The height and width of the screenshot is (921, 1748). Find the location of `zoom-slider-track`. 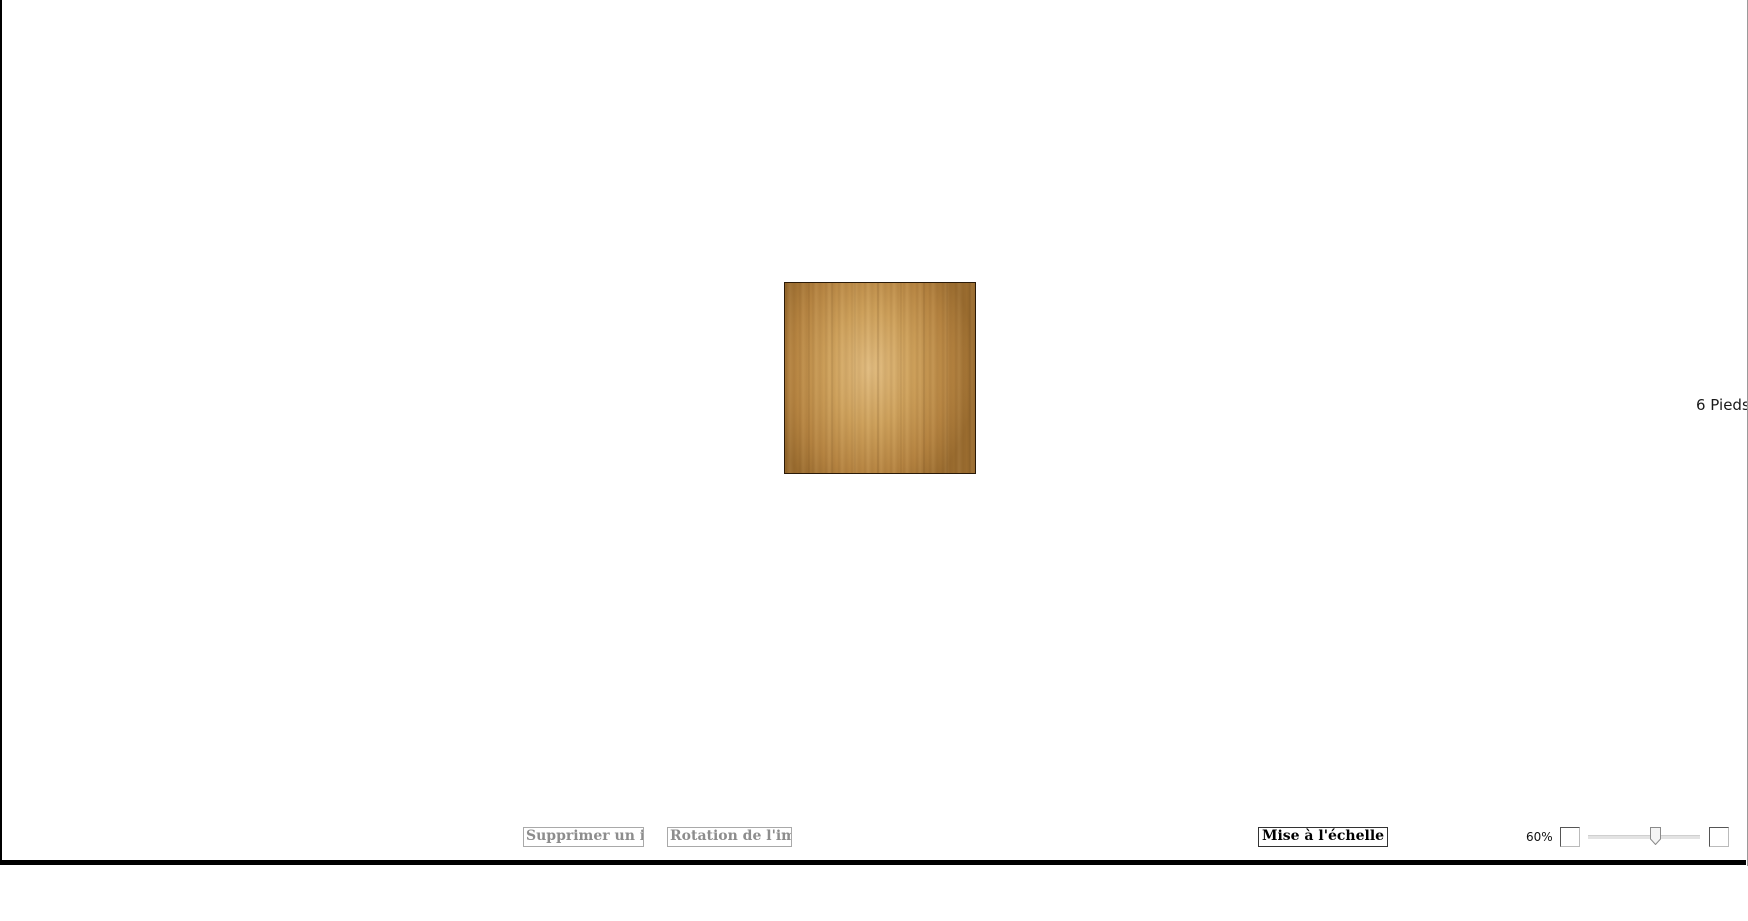

zoom-slider-track is located at coordinates (1644, 837).